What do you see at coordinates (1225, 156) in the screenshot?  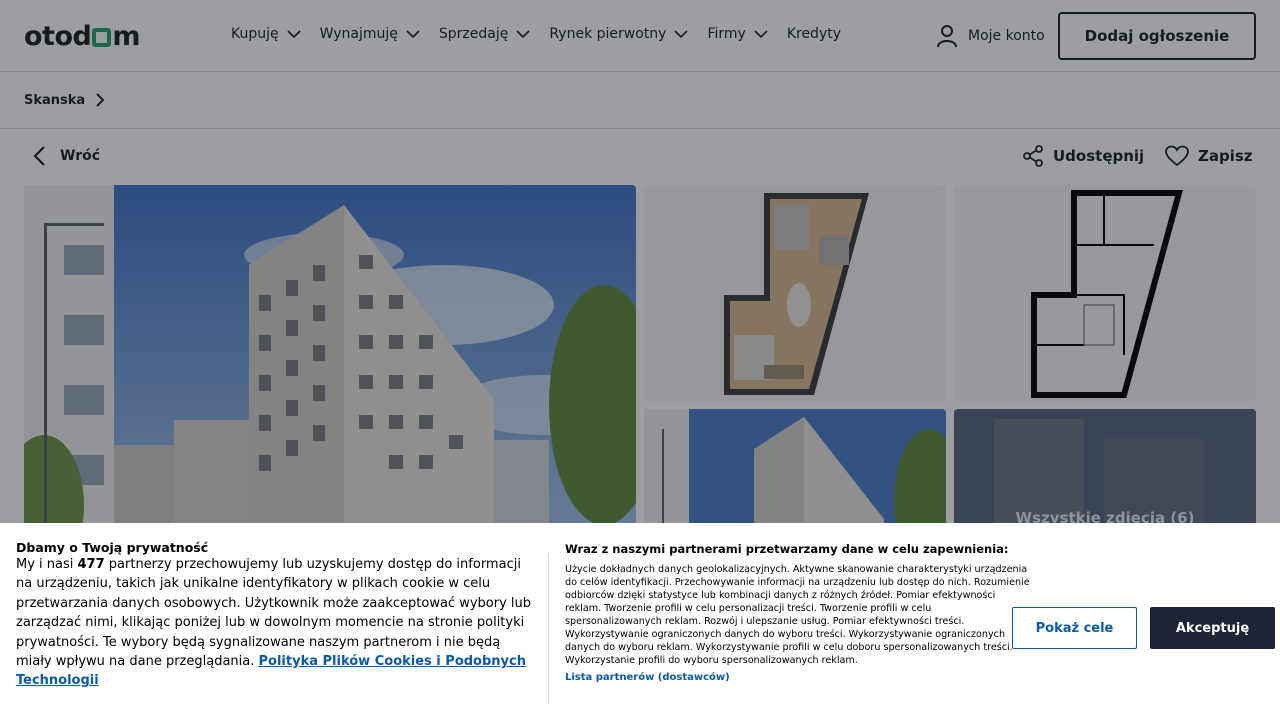 I see `save-label: Zapisz` at bounding box center [1225, 156].